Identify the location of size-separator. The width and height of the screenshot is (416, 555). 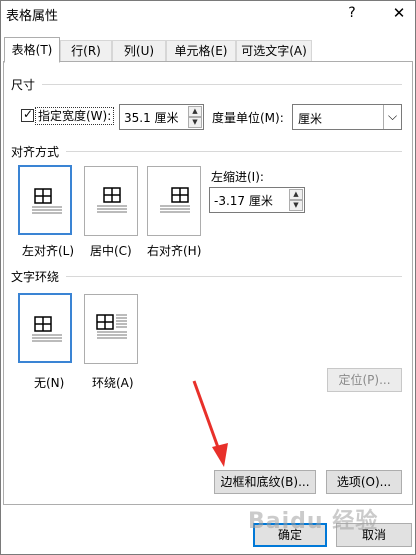
(222, 84).